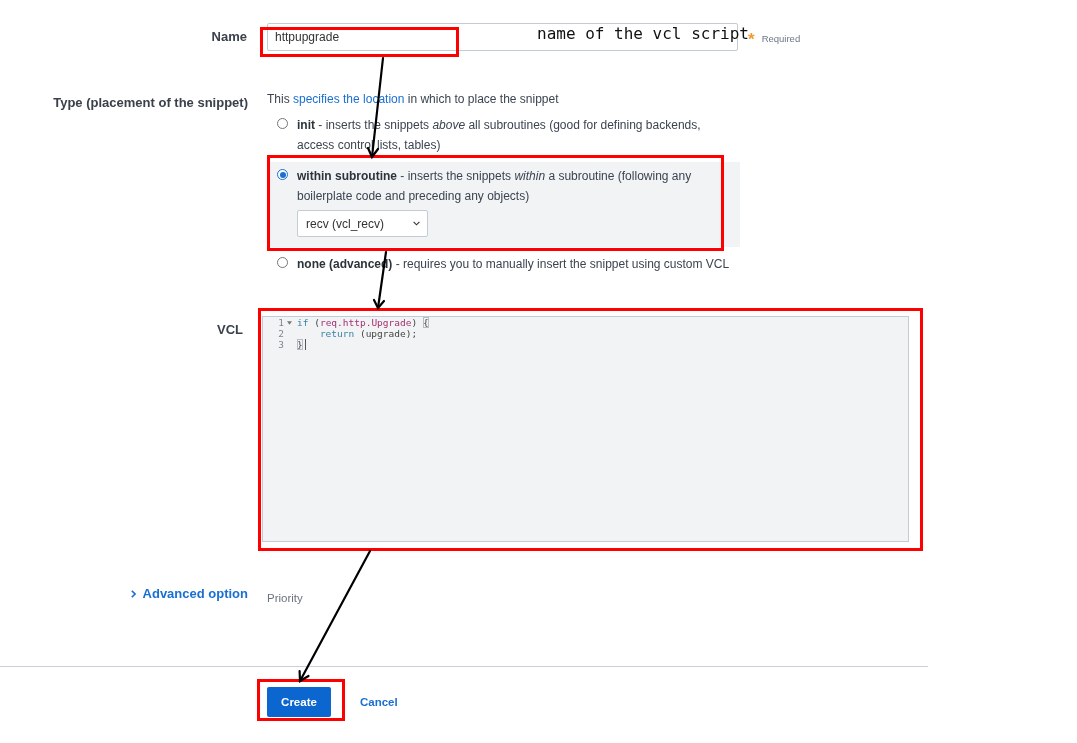  What do you see at coordinates (189, 594) in the screenshot?
I see `advanced-option-toggle: Advanced option` at bounding box center [189, 594].